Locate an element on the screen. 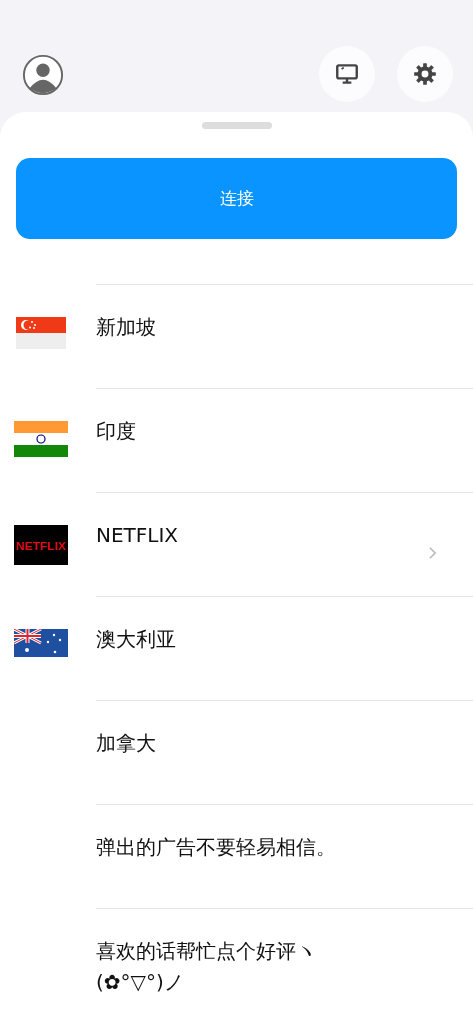 Image resolution: width=473 pixels, height=1024 pixels. list-item: 新加坡 is located at coordinates (236, 336).